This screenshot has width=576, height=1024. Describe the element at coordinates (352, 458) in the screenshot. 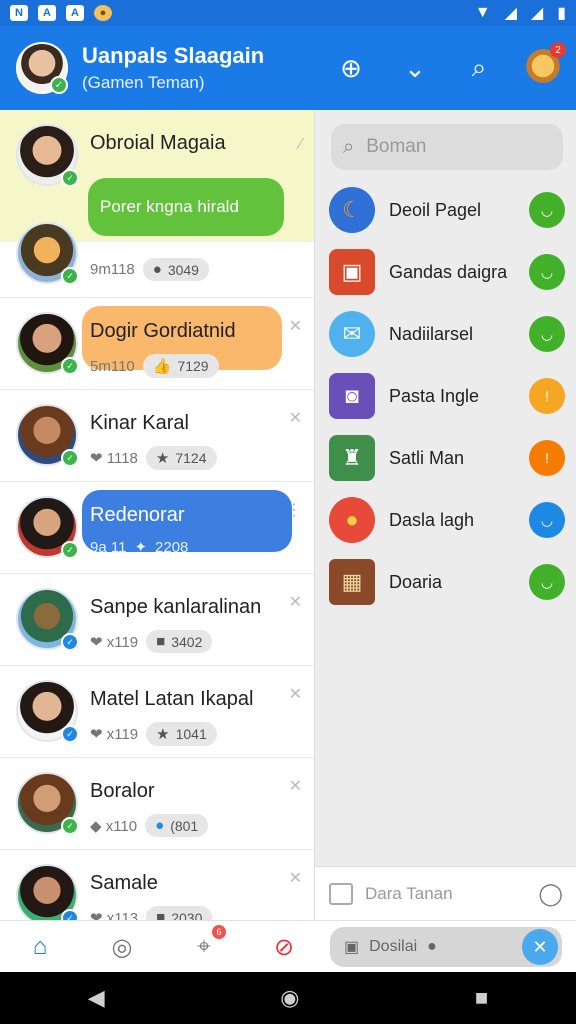

I see `character-icon: ♜` at that location.